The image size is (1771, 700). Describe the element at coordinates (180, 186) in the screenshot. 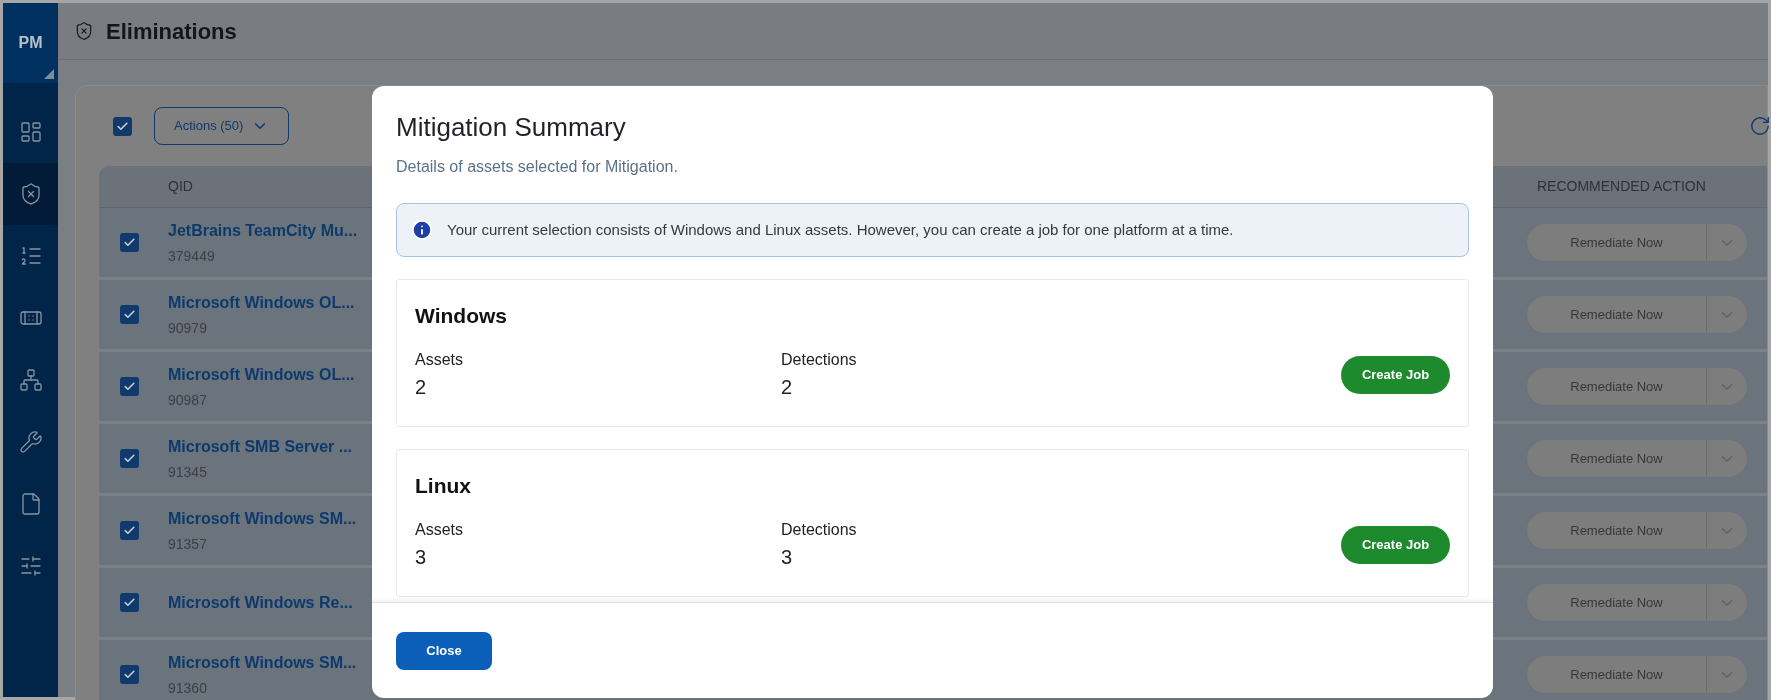

I see `column-header: QID` at that location.